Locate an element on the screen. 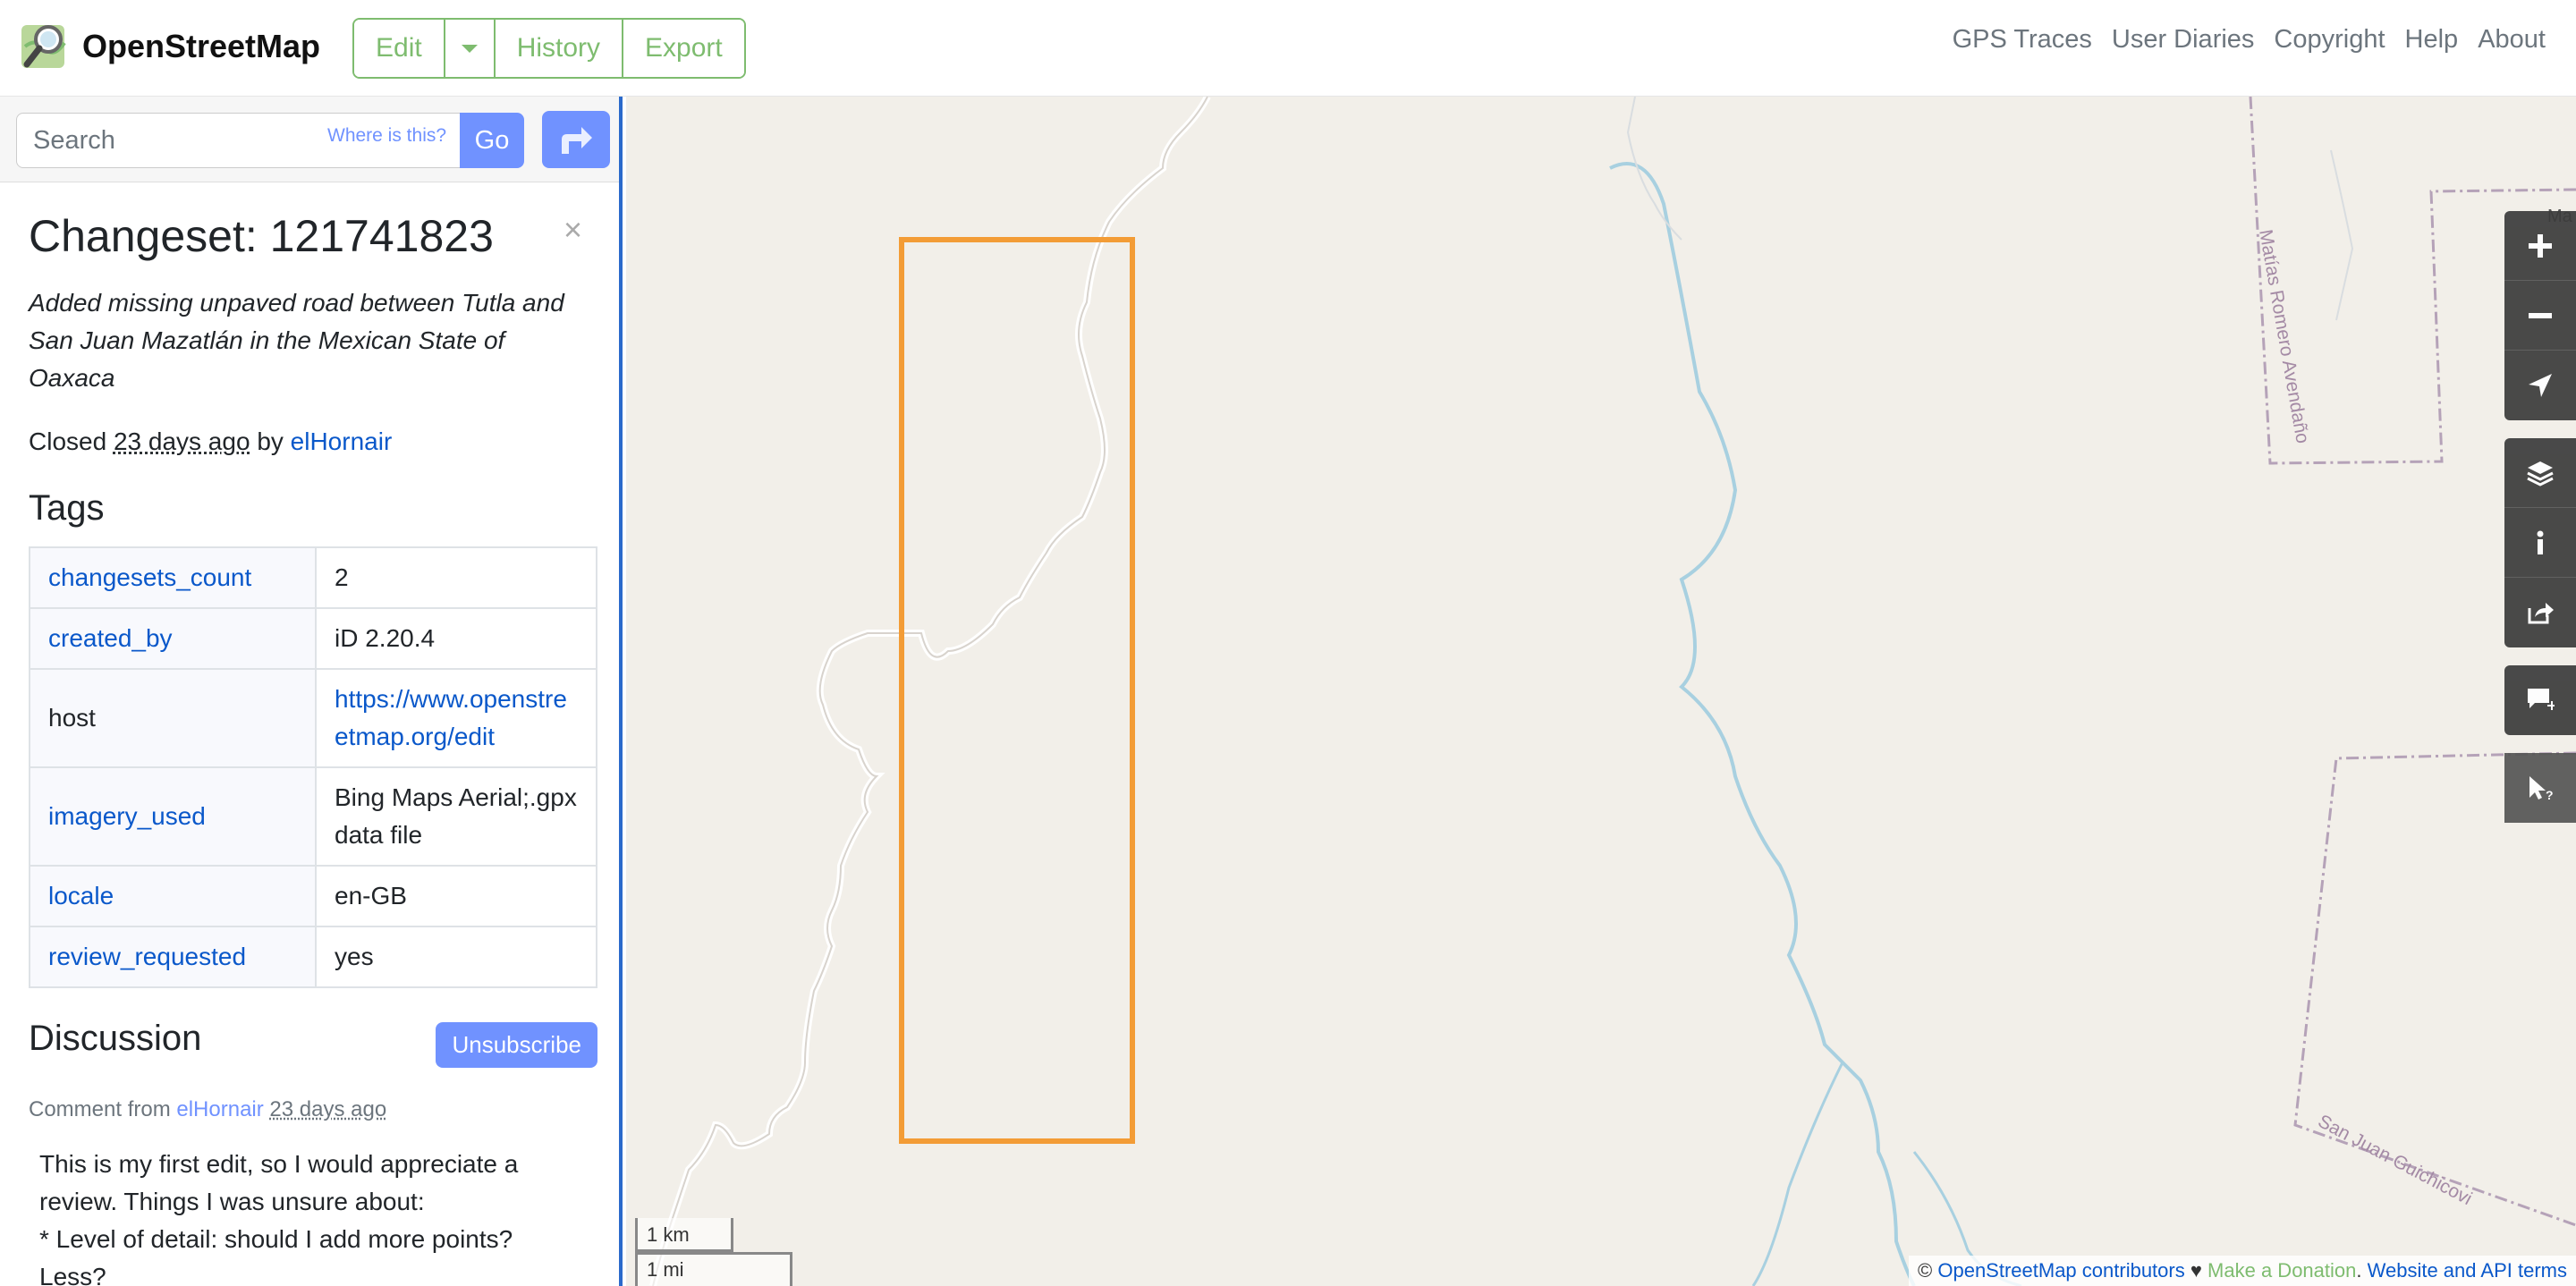  table-row: created_by iD 2.20.4 is located at coordinates (313, 638).